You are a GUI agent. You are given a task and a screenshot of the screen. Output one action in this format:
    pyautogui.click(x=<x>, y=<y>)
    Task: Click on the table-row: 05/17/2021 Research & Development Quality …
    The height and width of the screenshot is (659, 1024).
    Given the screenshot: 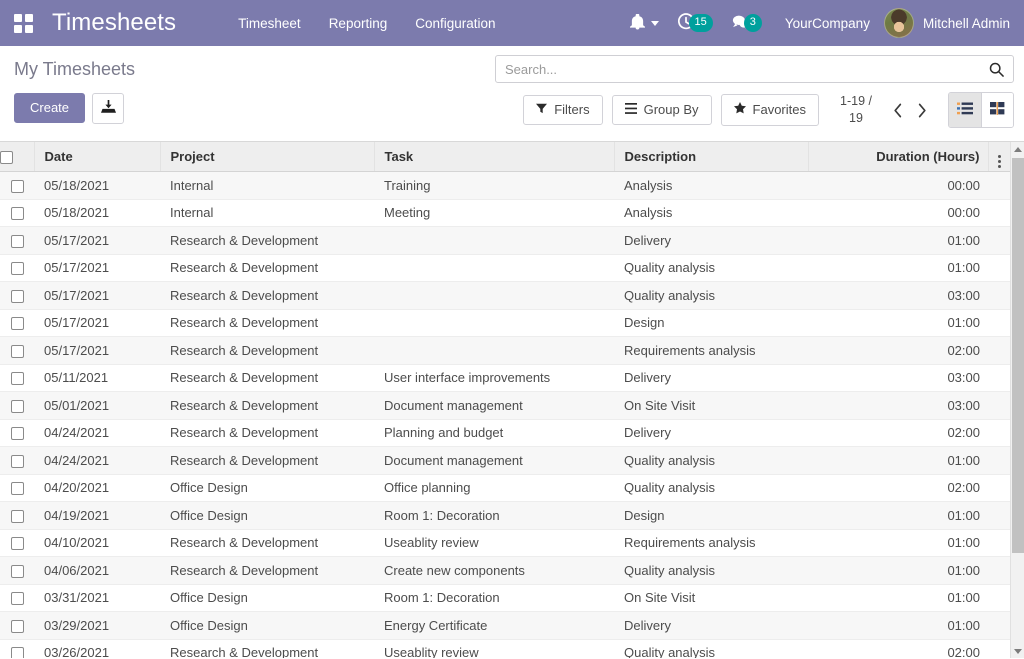 What is the action you would take?
    pyautogui.click(x=505, y=268)
    